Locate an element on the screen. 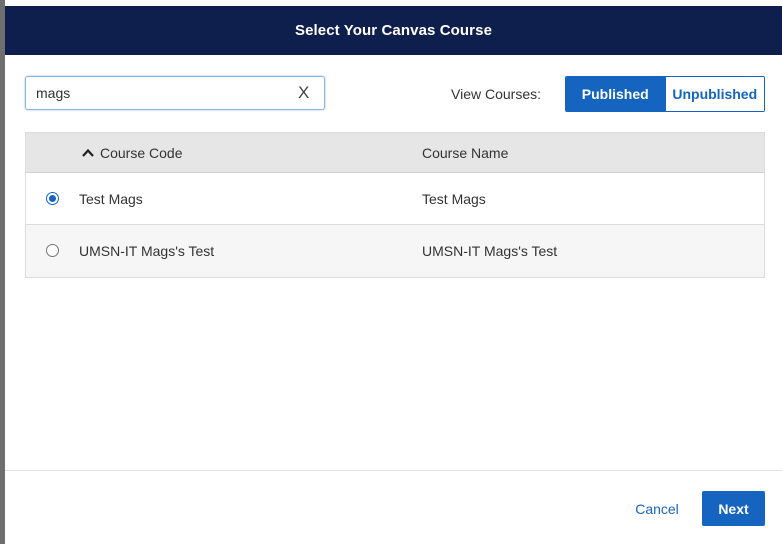  column-header-course-code: Course Code is located at coordinates (132, 153).